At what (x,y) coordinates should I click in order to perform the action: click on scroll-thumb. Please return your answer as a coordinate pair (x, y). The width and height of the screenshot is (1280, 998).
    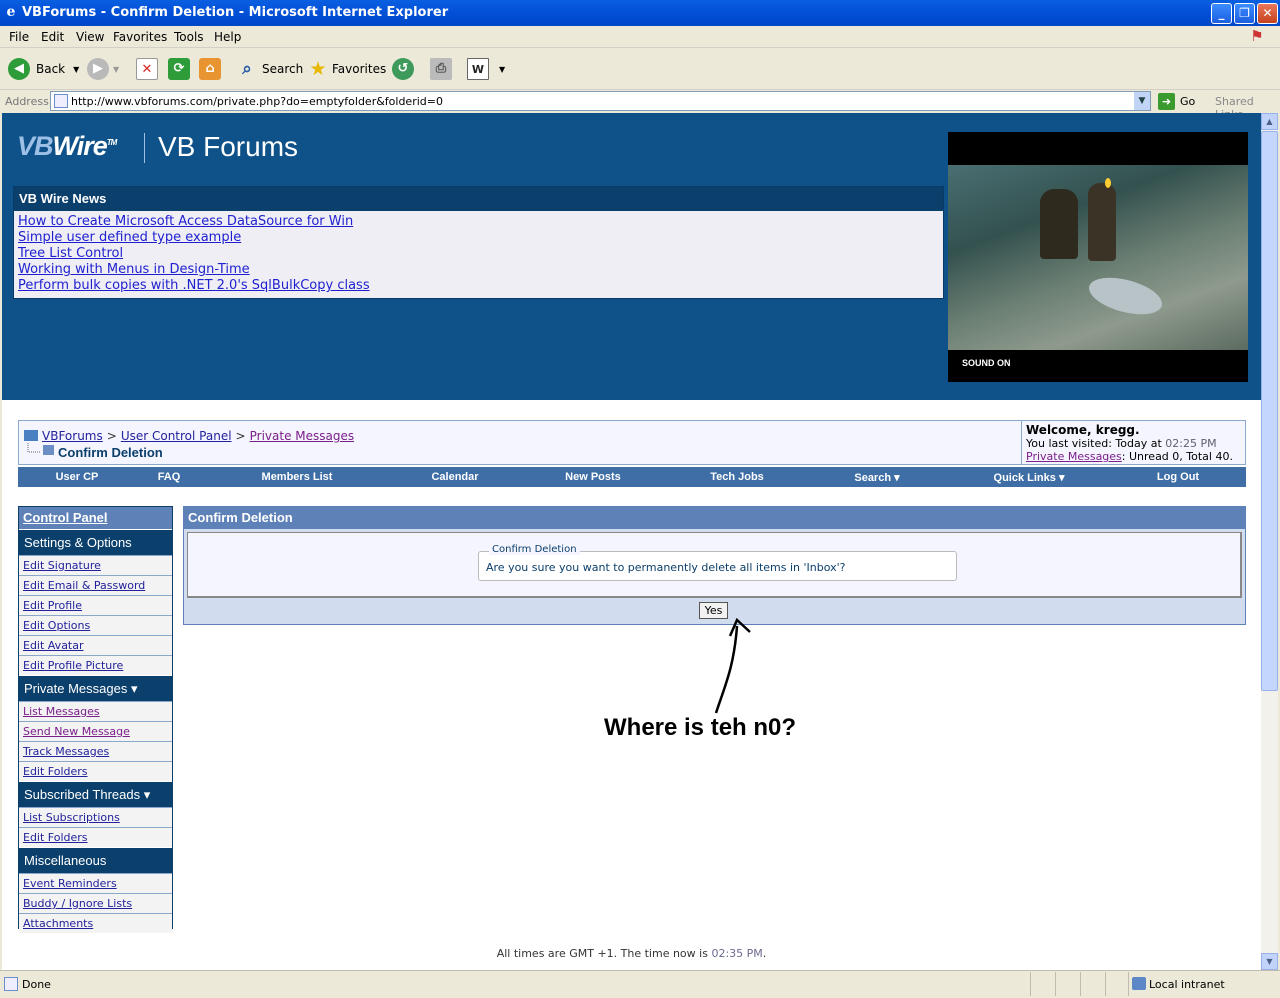
    Looking at the image, I should click on (1269, 411).